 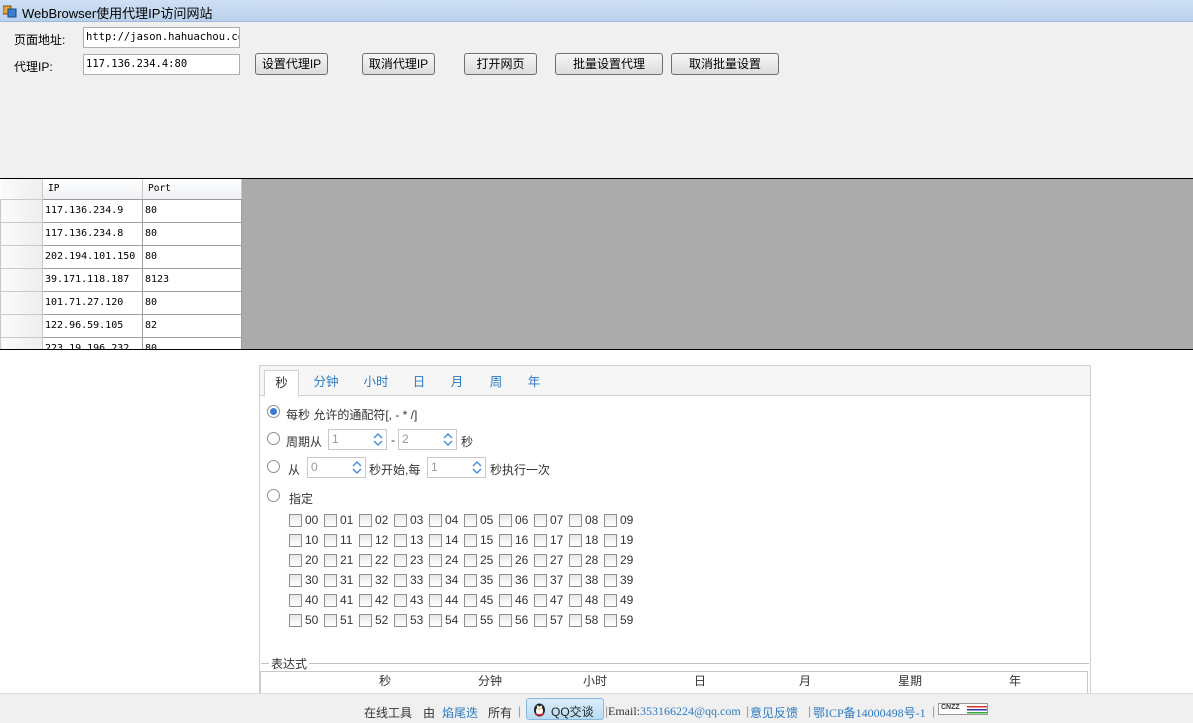 What do you see at coordinates (357, 439) in the screenshot?
I see `period-from-stepper: 1` at bounding box center [357, 439].